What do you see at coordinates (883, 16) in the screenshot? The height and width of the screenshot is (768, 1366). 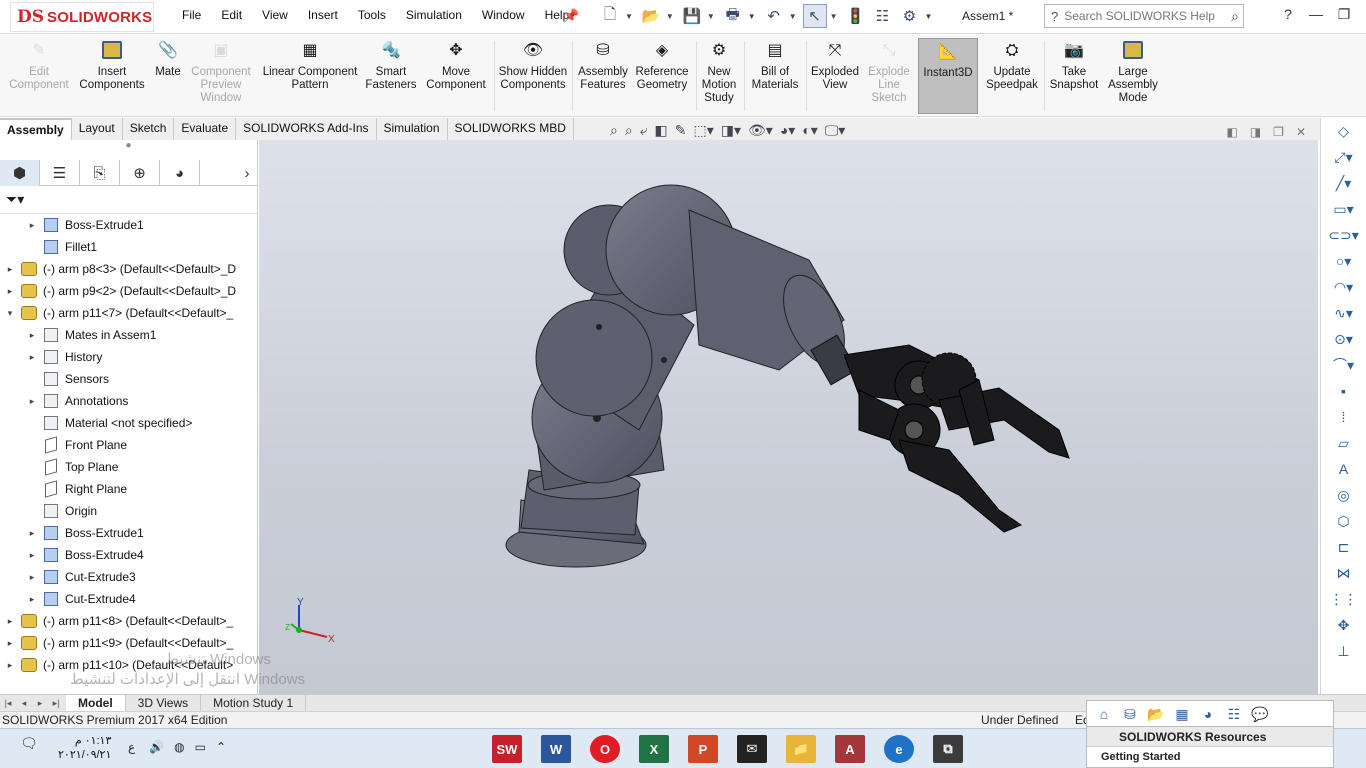 I see `file-properties-icon: ☷` at bounding box center [883, 16].